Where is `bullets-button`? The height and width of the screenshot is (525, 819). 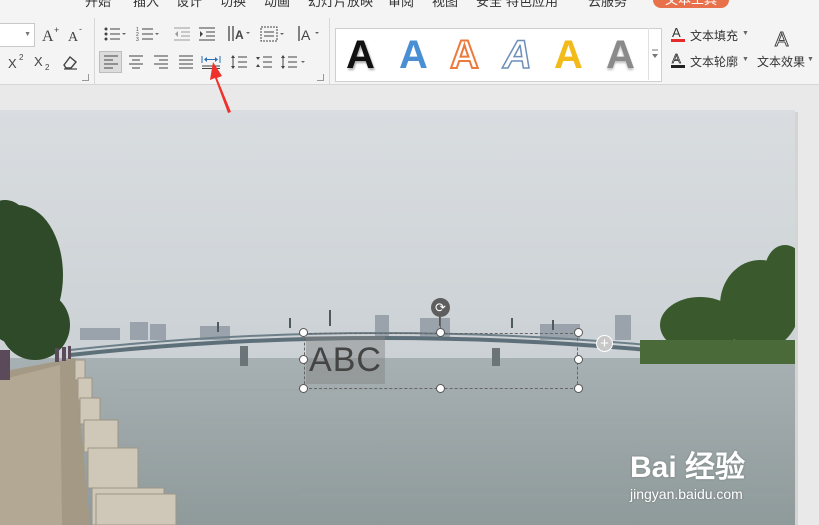 bullets-button is located at coordinates (115, 34).